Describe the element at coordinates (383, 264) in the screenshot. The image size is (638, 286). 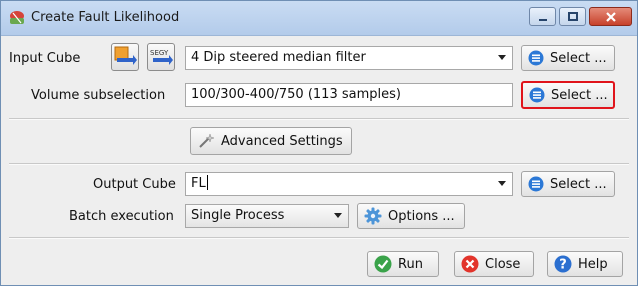
I see `green-check-icon` at that location.